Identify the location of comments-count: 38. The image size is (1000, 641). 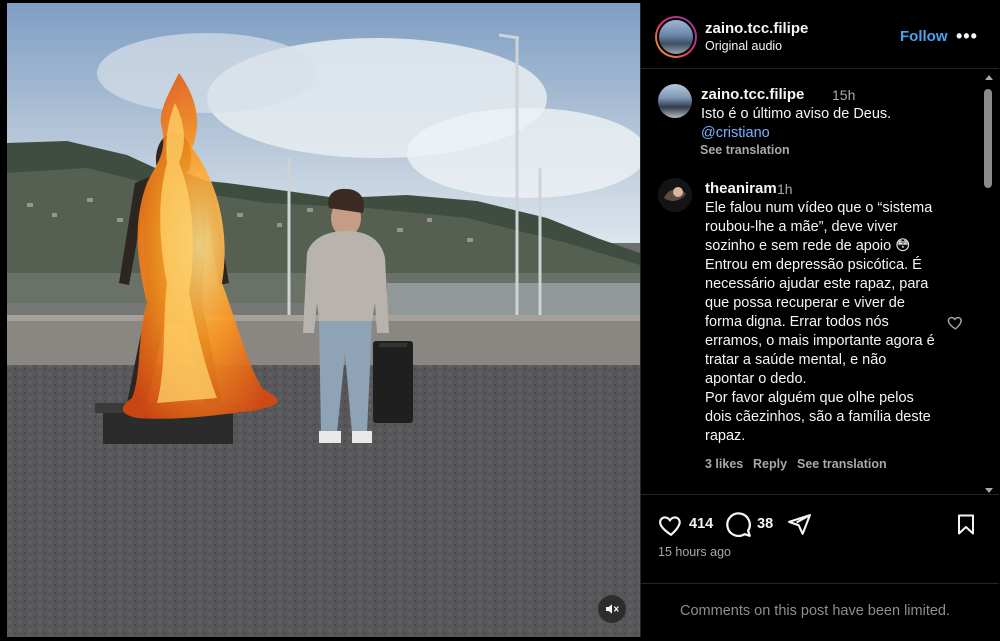
(765, 524).